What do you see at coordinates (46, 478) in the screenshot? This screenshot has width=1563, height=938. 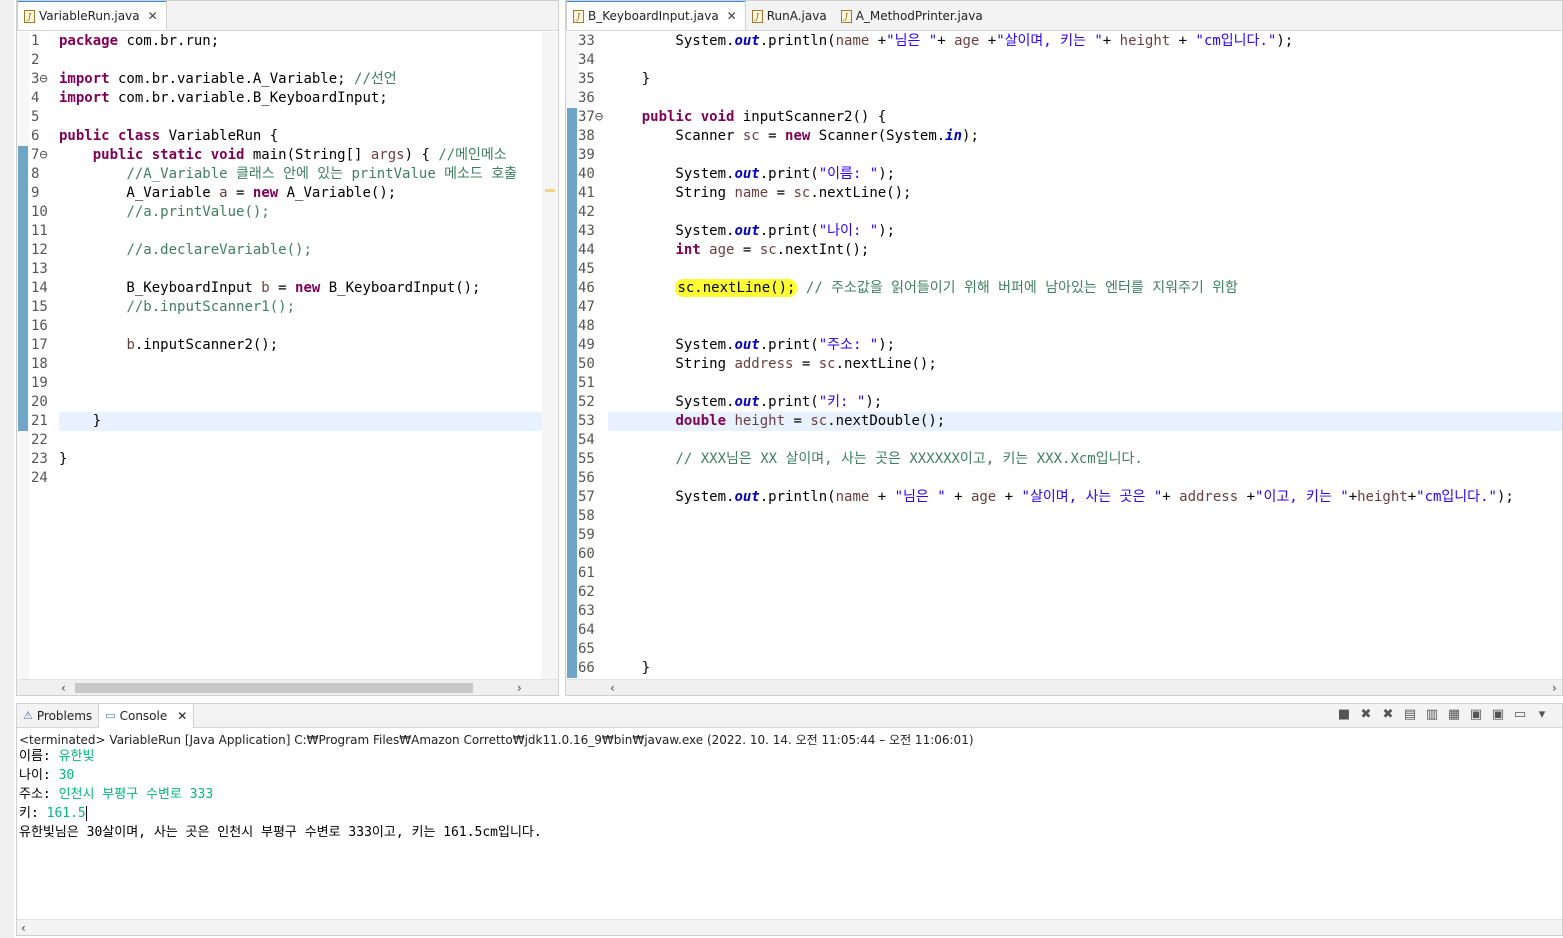 I see `line-number: 24` at bounding box center [46, 478].